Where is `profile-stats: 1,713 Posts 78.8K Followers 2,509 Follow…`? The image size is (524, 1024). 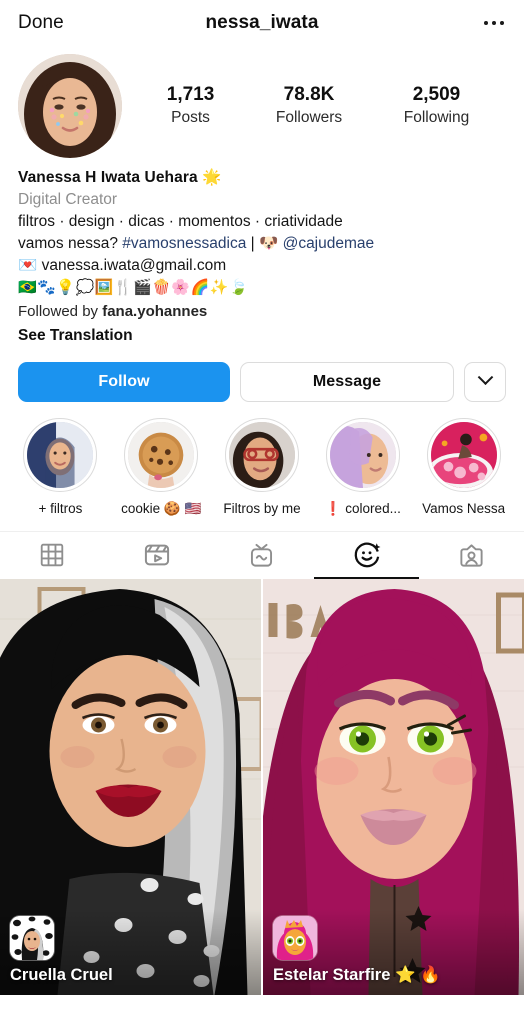 profile-stats: 1,713 Posts 78.8K Followers 2,509 Follow… is located at coordinates (314, 106).